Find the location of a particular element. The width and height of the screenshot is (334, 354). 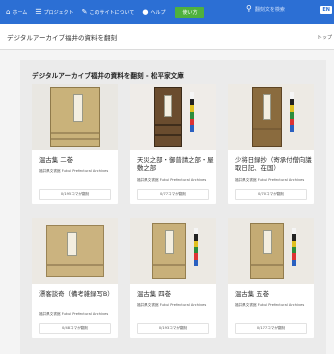

search-box: ⚲ 翻刻文を検索 is located at coordinates (265, 9).